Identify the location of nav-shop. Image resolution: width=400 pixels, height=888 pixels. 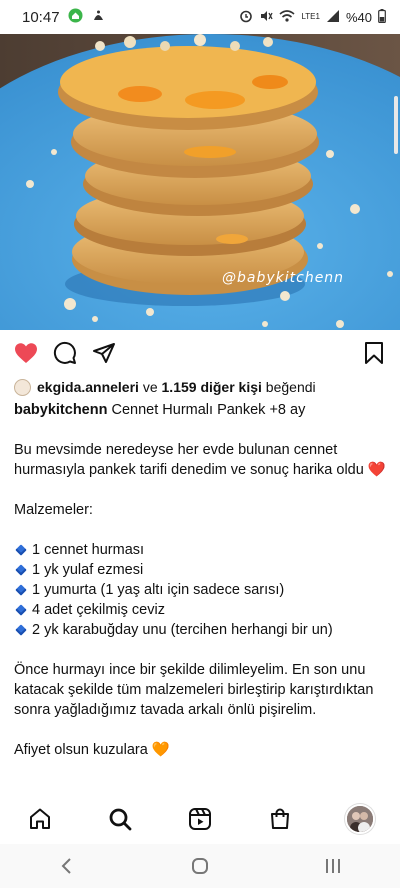
(280, 819).